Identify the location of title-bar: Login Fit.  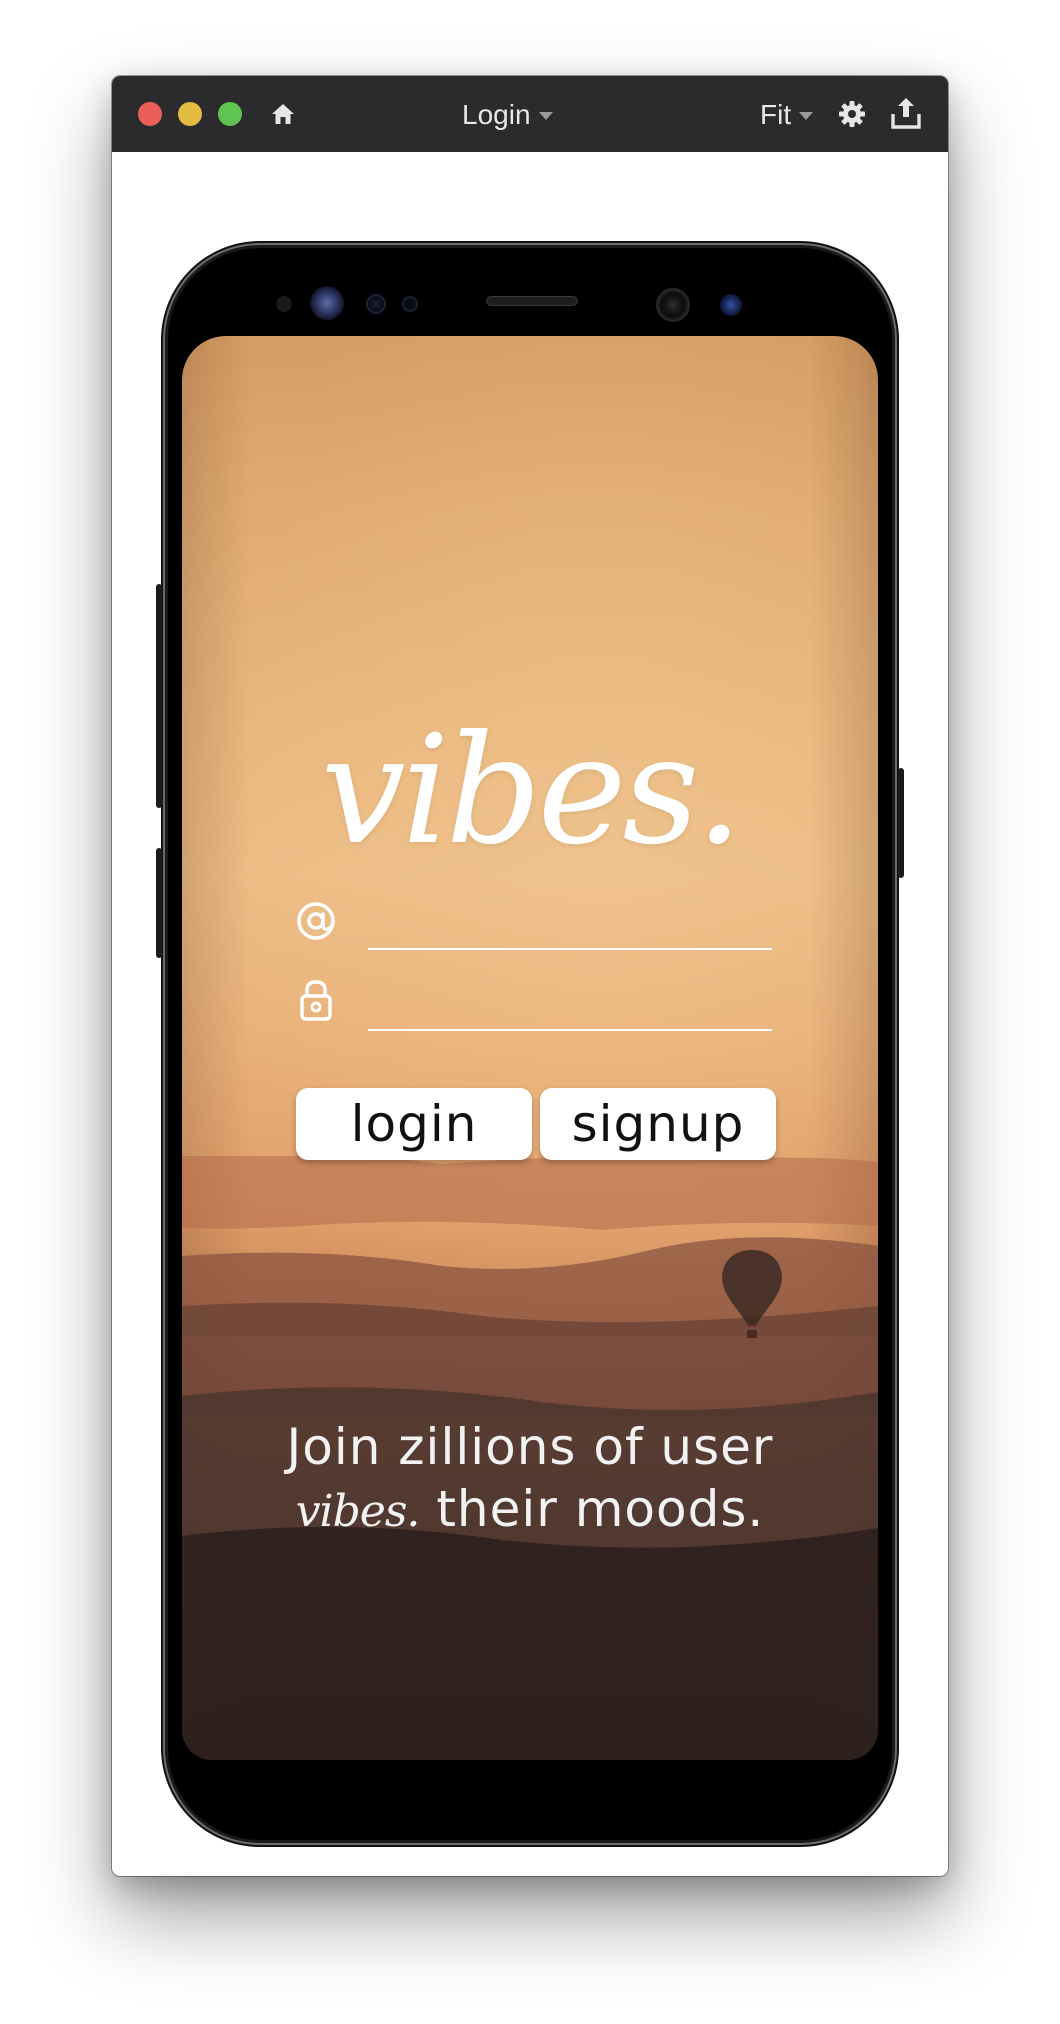
(530, 114).